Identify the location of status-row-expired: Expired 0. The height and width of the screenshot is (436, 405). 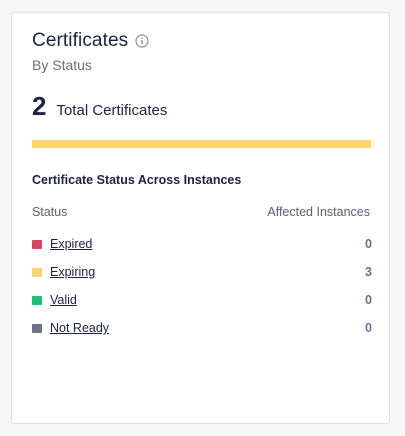
(202, 244).